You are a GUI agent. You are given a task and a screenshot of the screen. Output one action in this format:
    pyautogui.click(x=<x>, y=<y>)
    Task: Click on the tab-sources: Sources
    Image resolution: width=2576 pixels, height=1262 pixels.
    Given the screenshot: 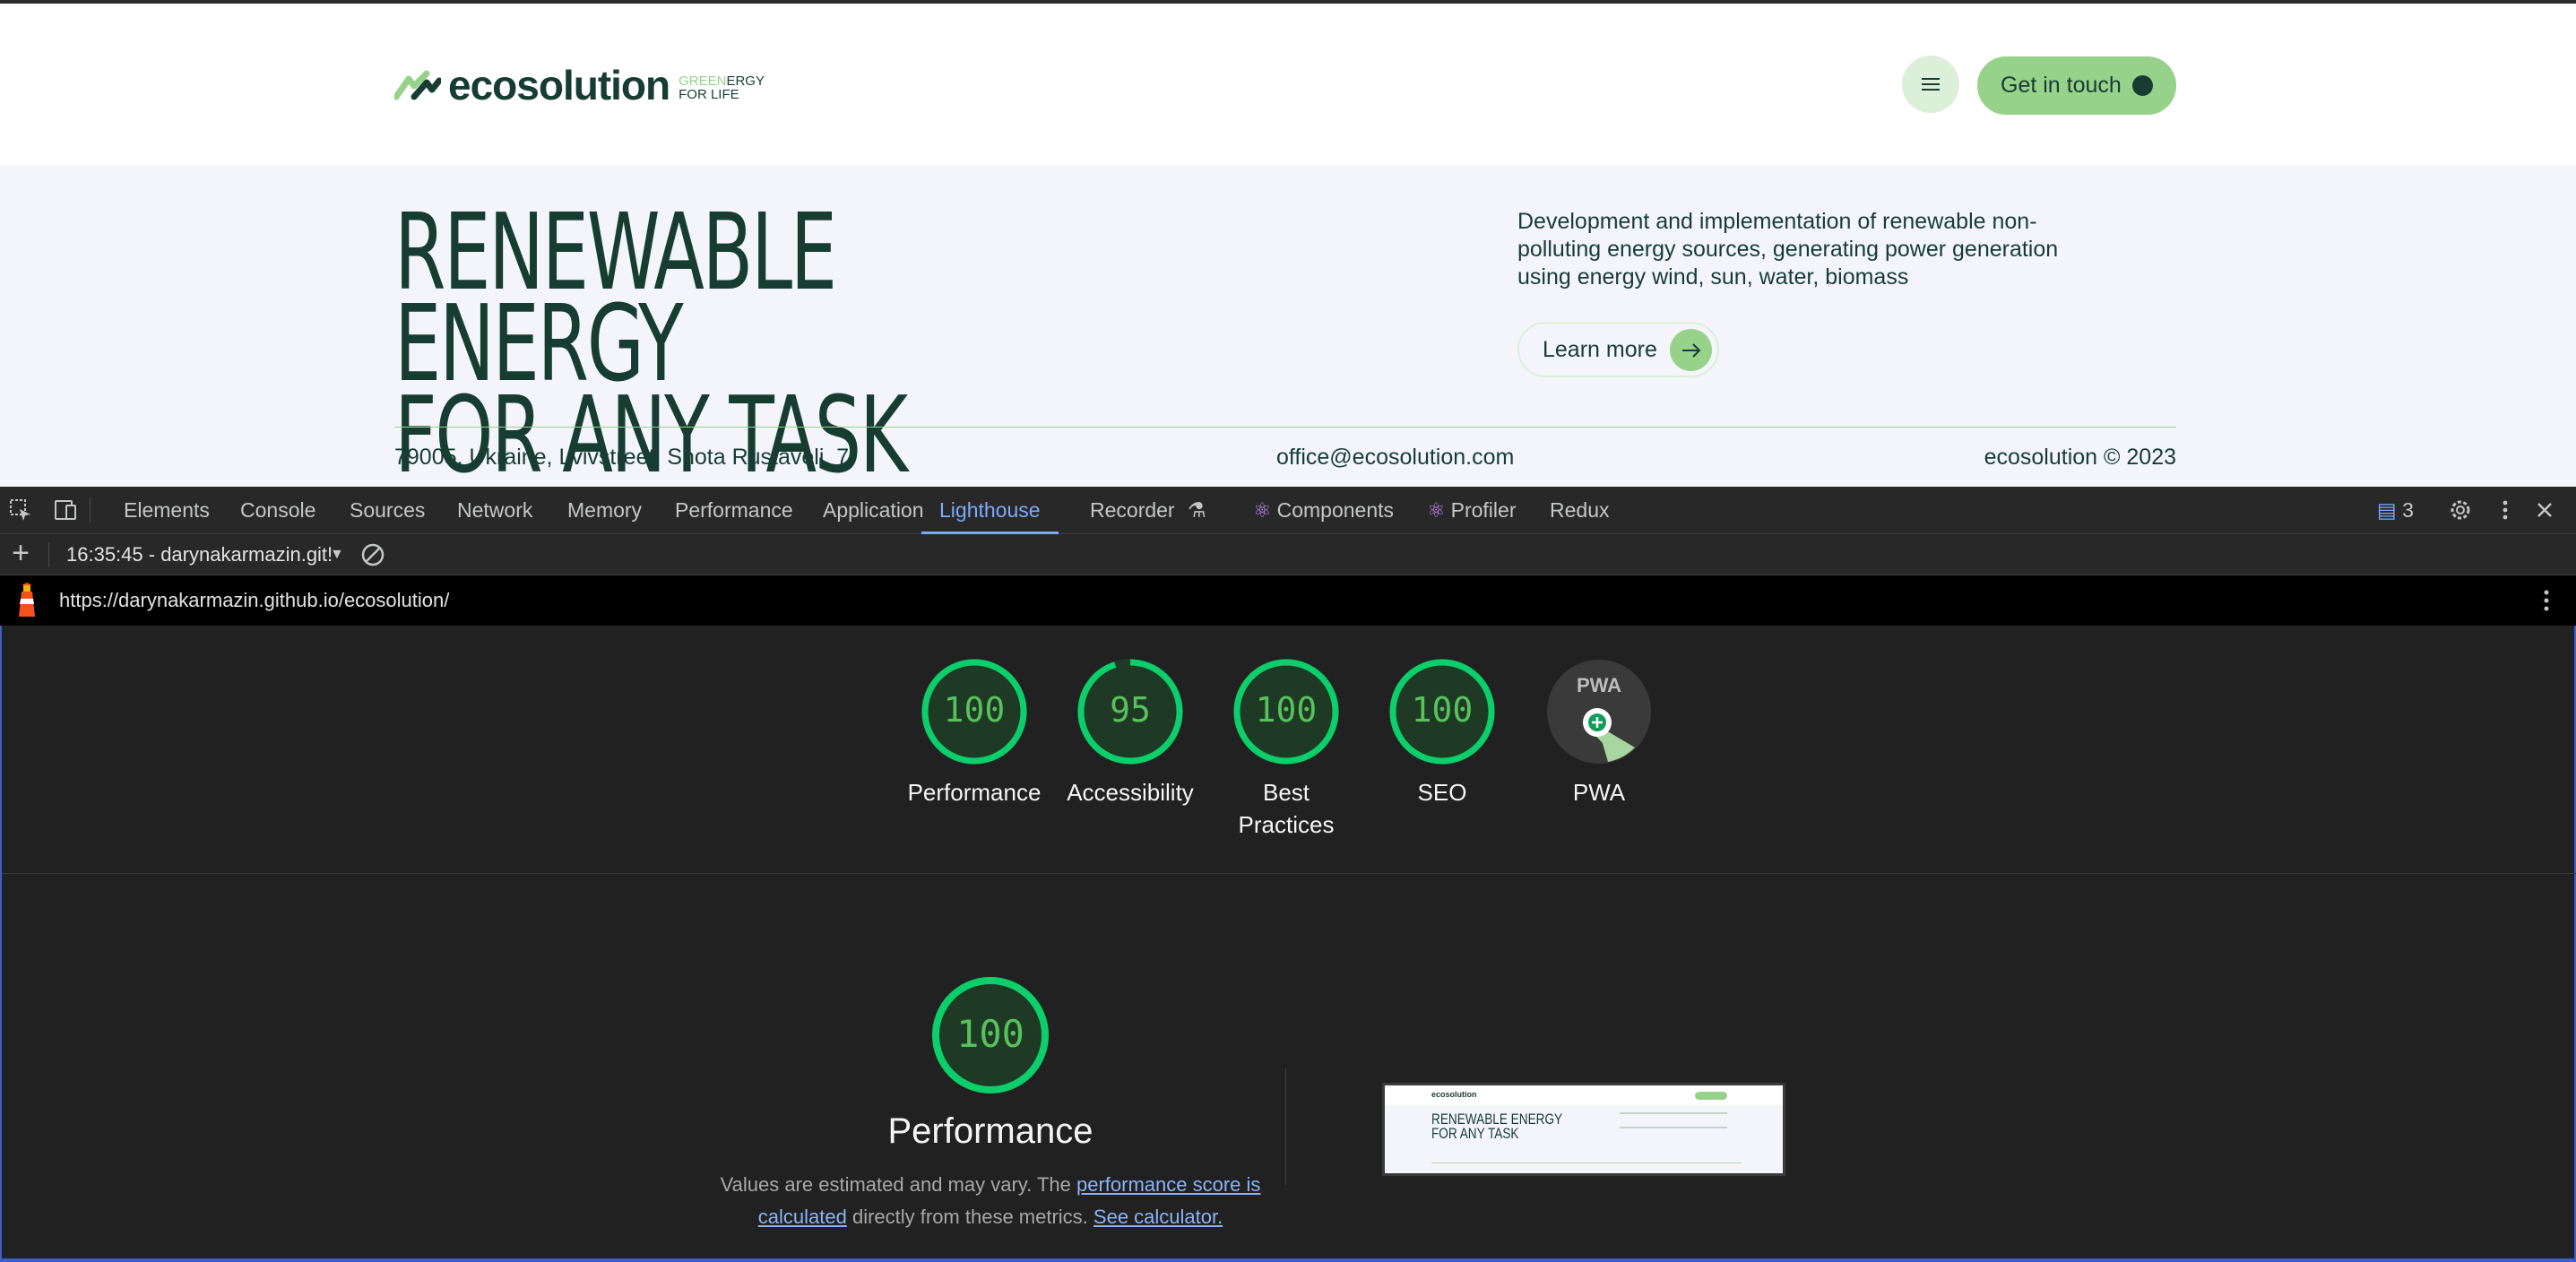 What is the action you would take?
    pyautogui.click(x=387, y=511)
    